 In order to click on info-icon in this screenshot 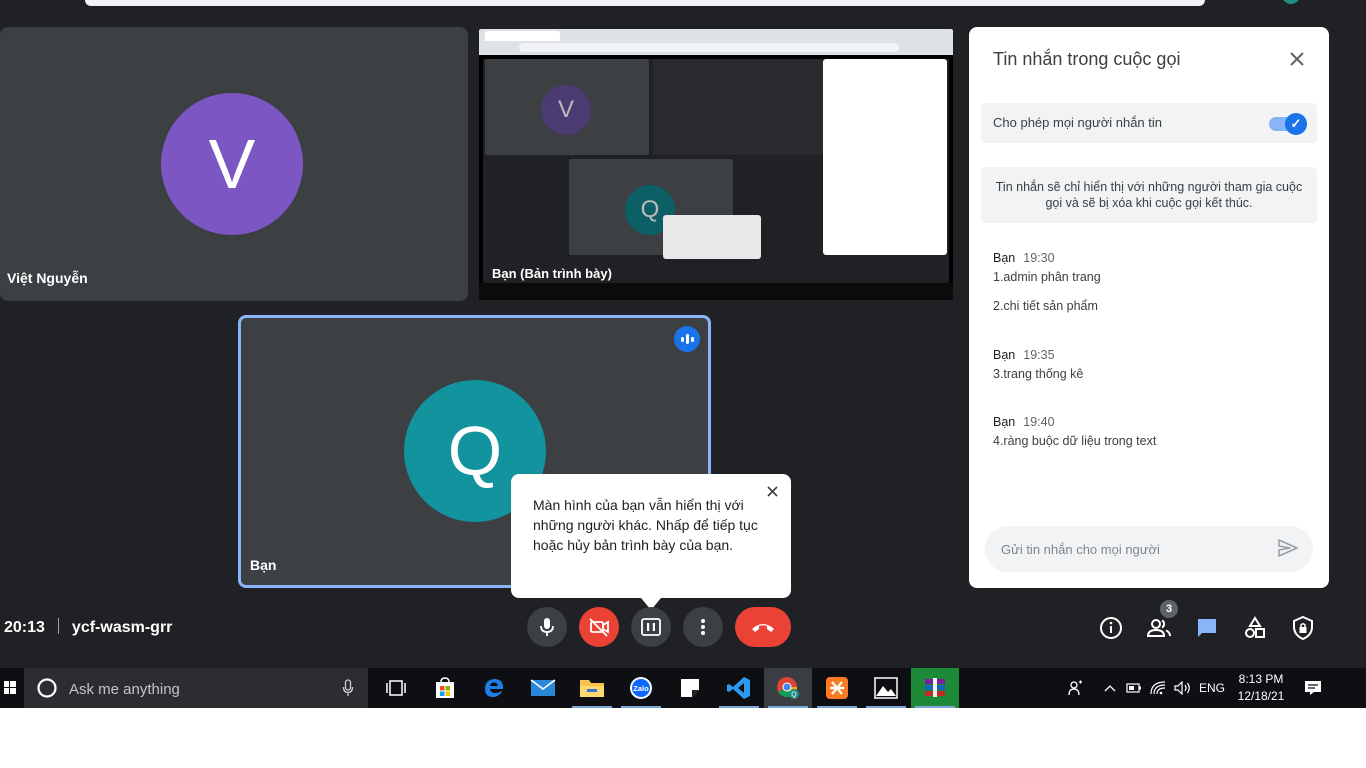, I will do `click(1111, 628)`.